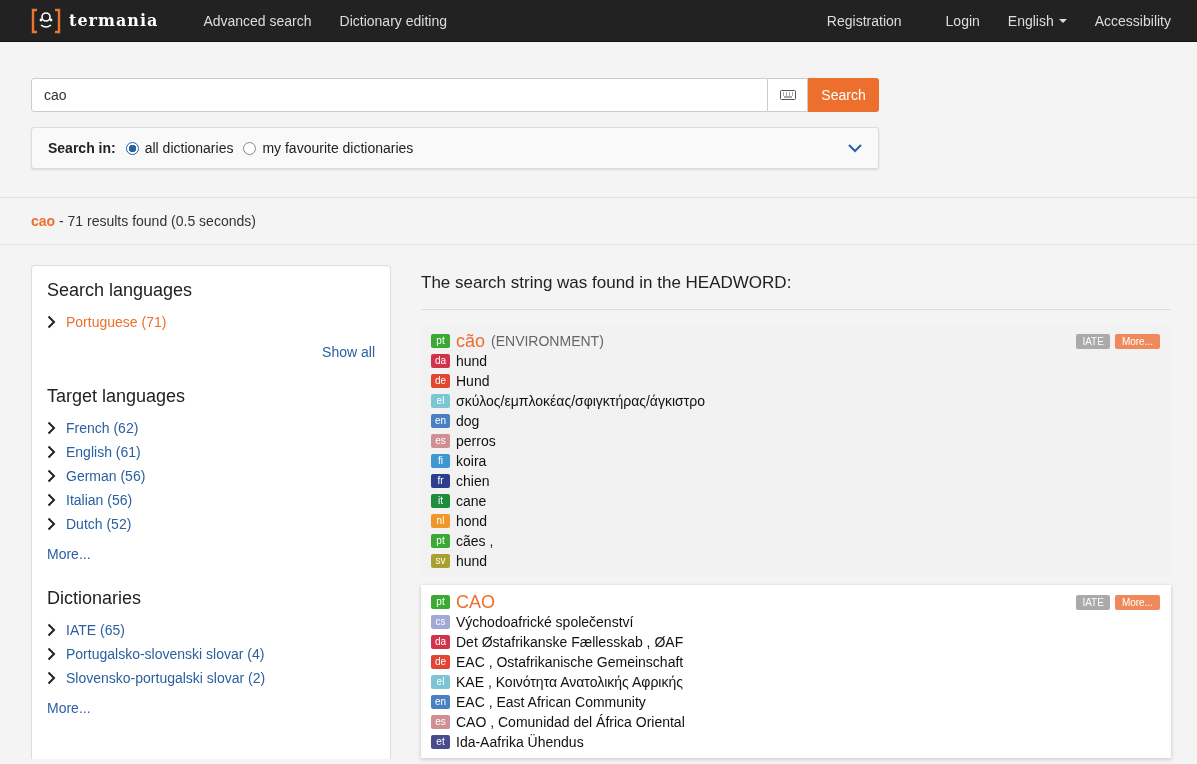  Describe the element at coordinates (473, 381) in the screenshot. I see `translation-text: Hund` at that location.